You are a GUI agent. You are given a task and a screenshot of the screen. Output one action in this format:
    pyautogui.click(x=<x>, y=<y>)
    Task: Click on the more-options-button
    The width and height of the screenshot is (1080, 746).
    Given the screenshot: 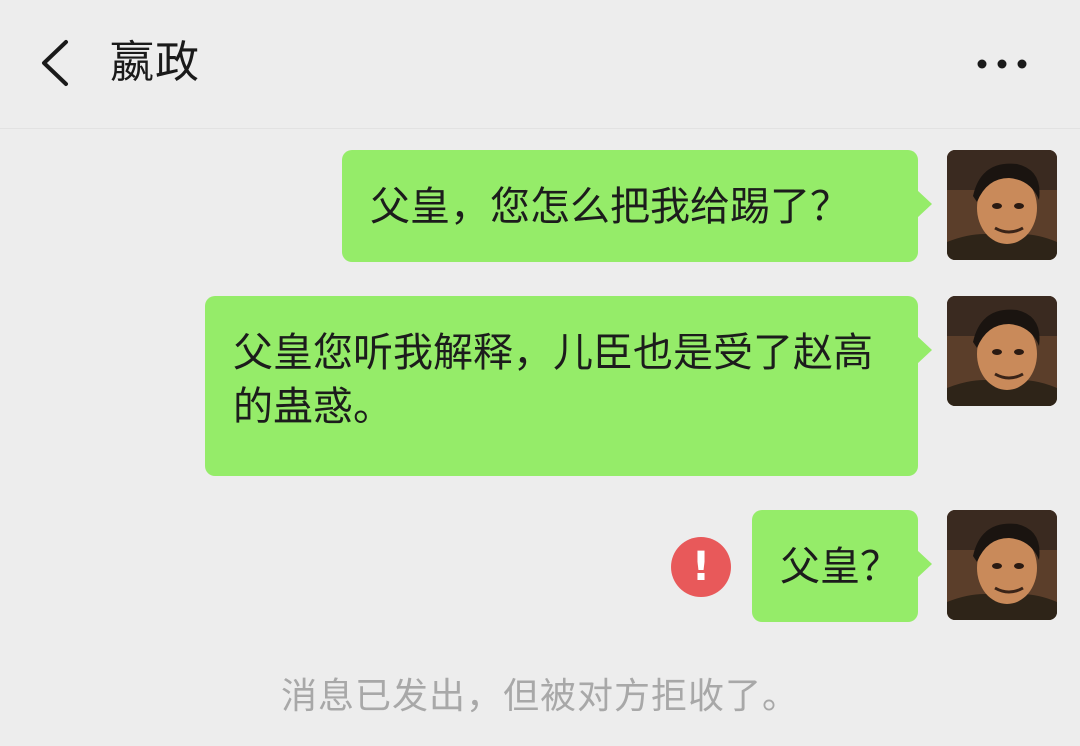 What is the action you would take?
    pyautogui.click(x=1002, y=64)
    